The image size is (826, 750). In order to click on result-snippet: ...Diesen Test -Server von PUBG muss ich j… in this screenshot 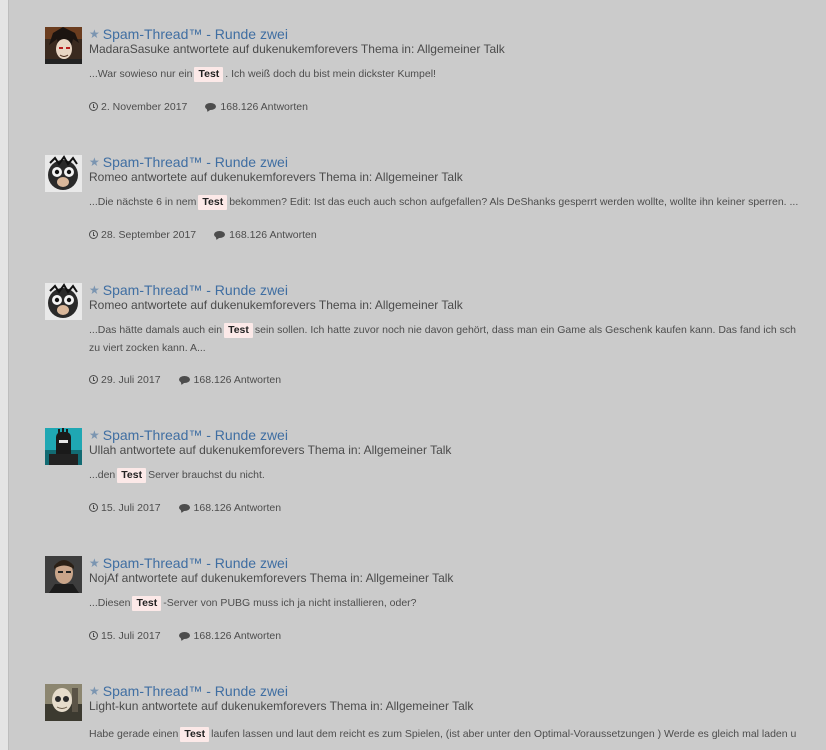, I will do `click(457, 603)`.